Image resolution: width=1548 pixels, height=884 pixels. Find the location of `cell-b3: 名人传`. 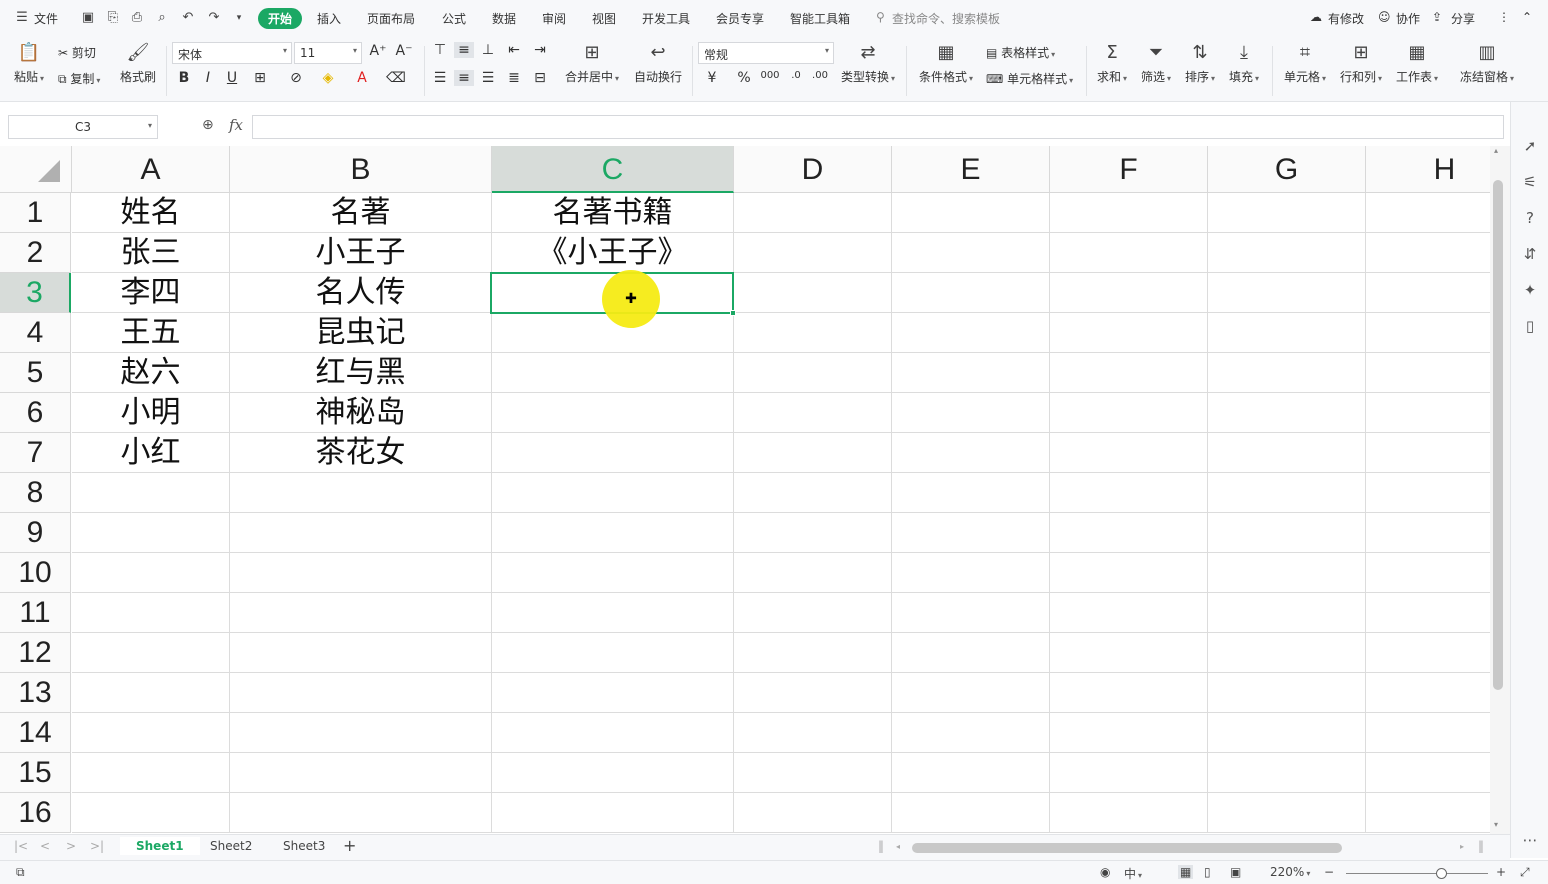

cell-b3: 名人传 is located at coordinates (361, 293).